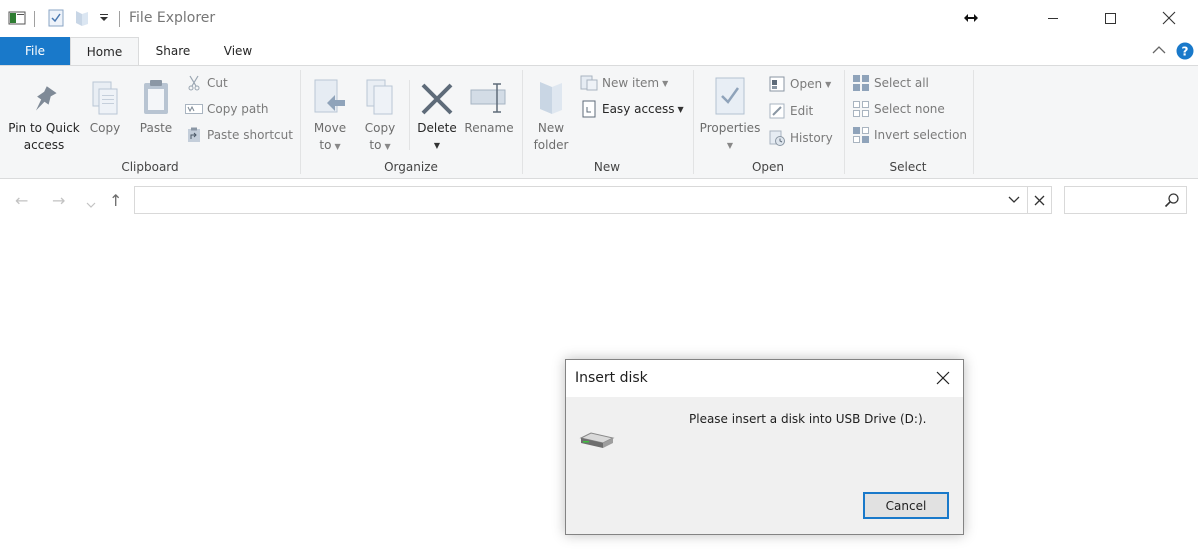 Image resolution: width=1198 pixels, height=554 pixels. Describe the element at coordinates (611, 378) in the screenshot. I see `dialog-title: Insert disk` at that location.